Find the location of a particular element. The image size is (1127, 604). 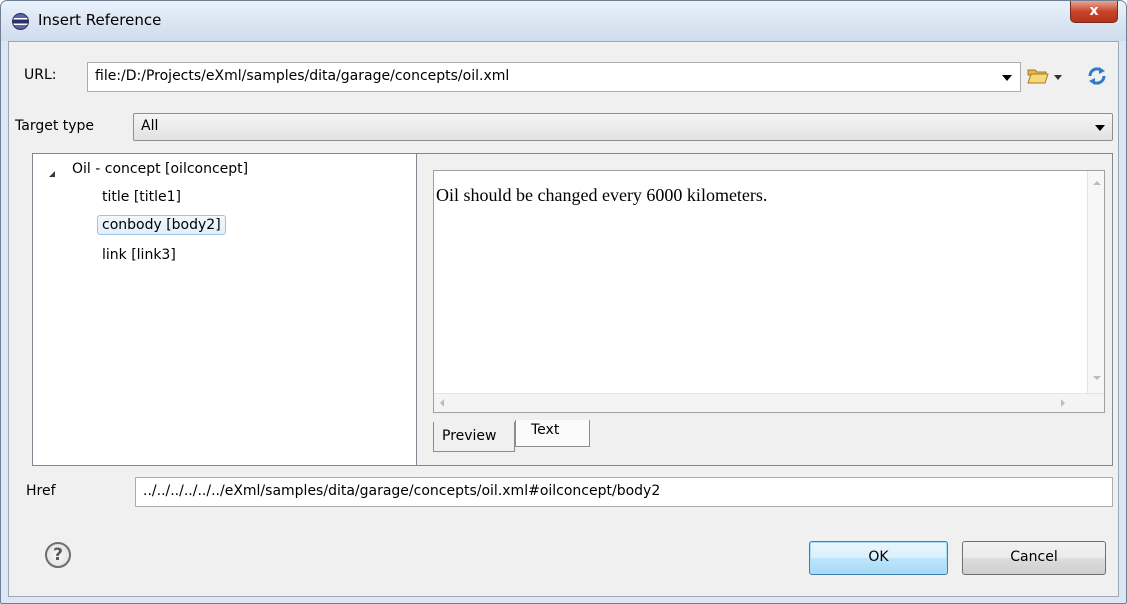

dialog-title: Insert Reference is located at coordinates (100, 20).